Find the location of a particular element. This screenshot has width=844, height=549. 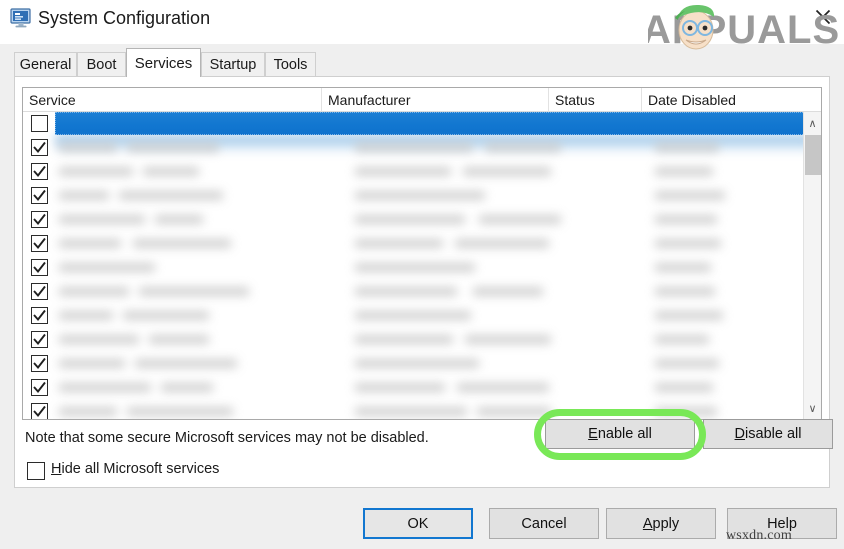

hide-label-accel: H is located at coordinates (56, 469).